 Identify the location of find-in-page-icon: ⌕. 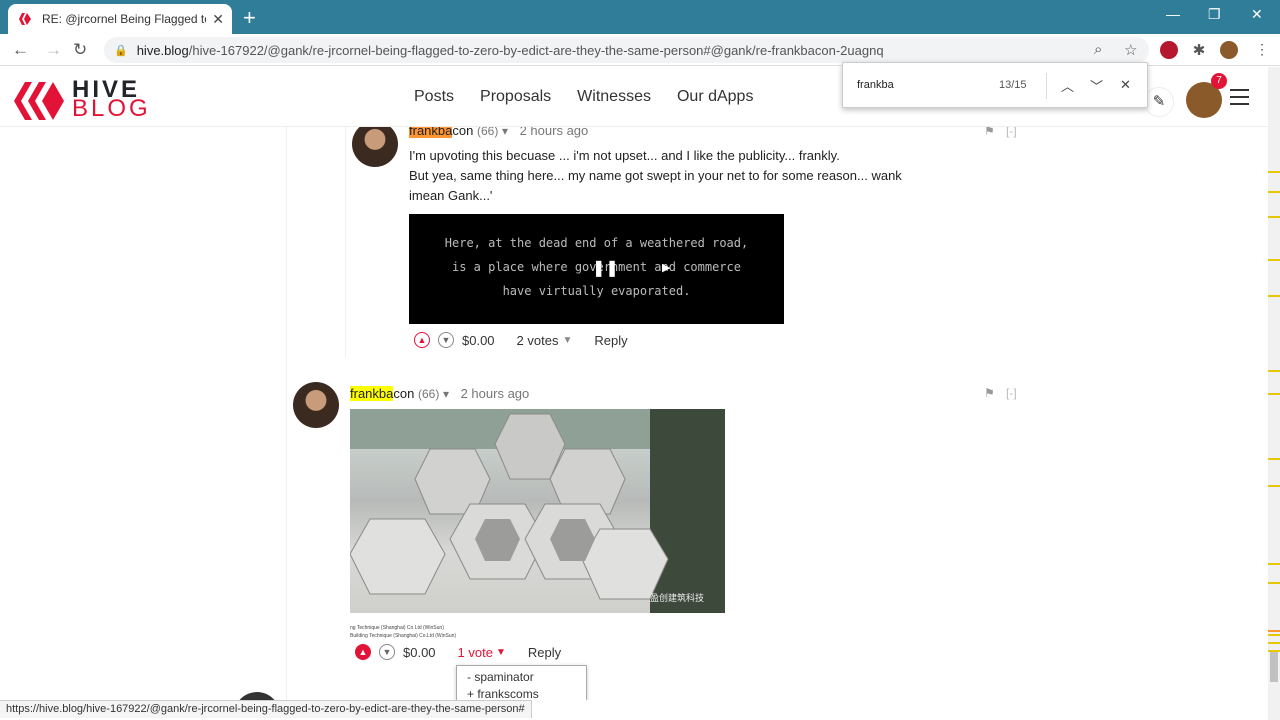
(1098, 49).